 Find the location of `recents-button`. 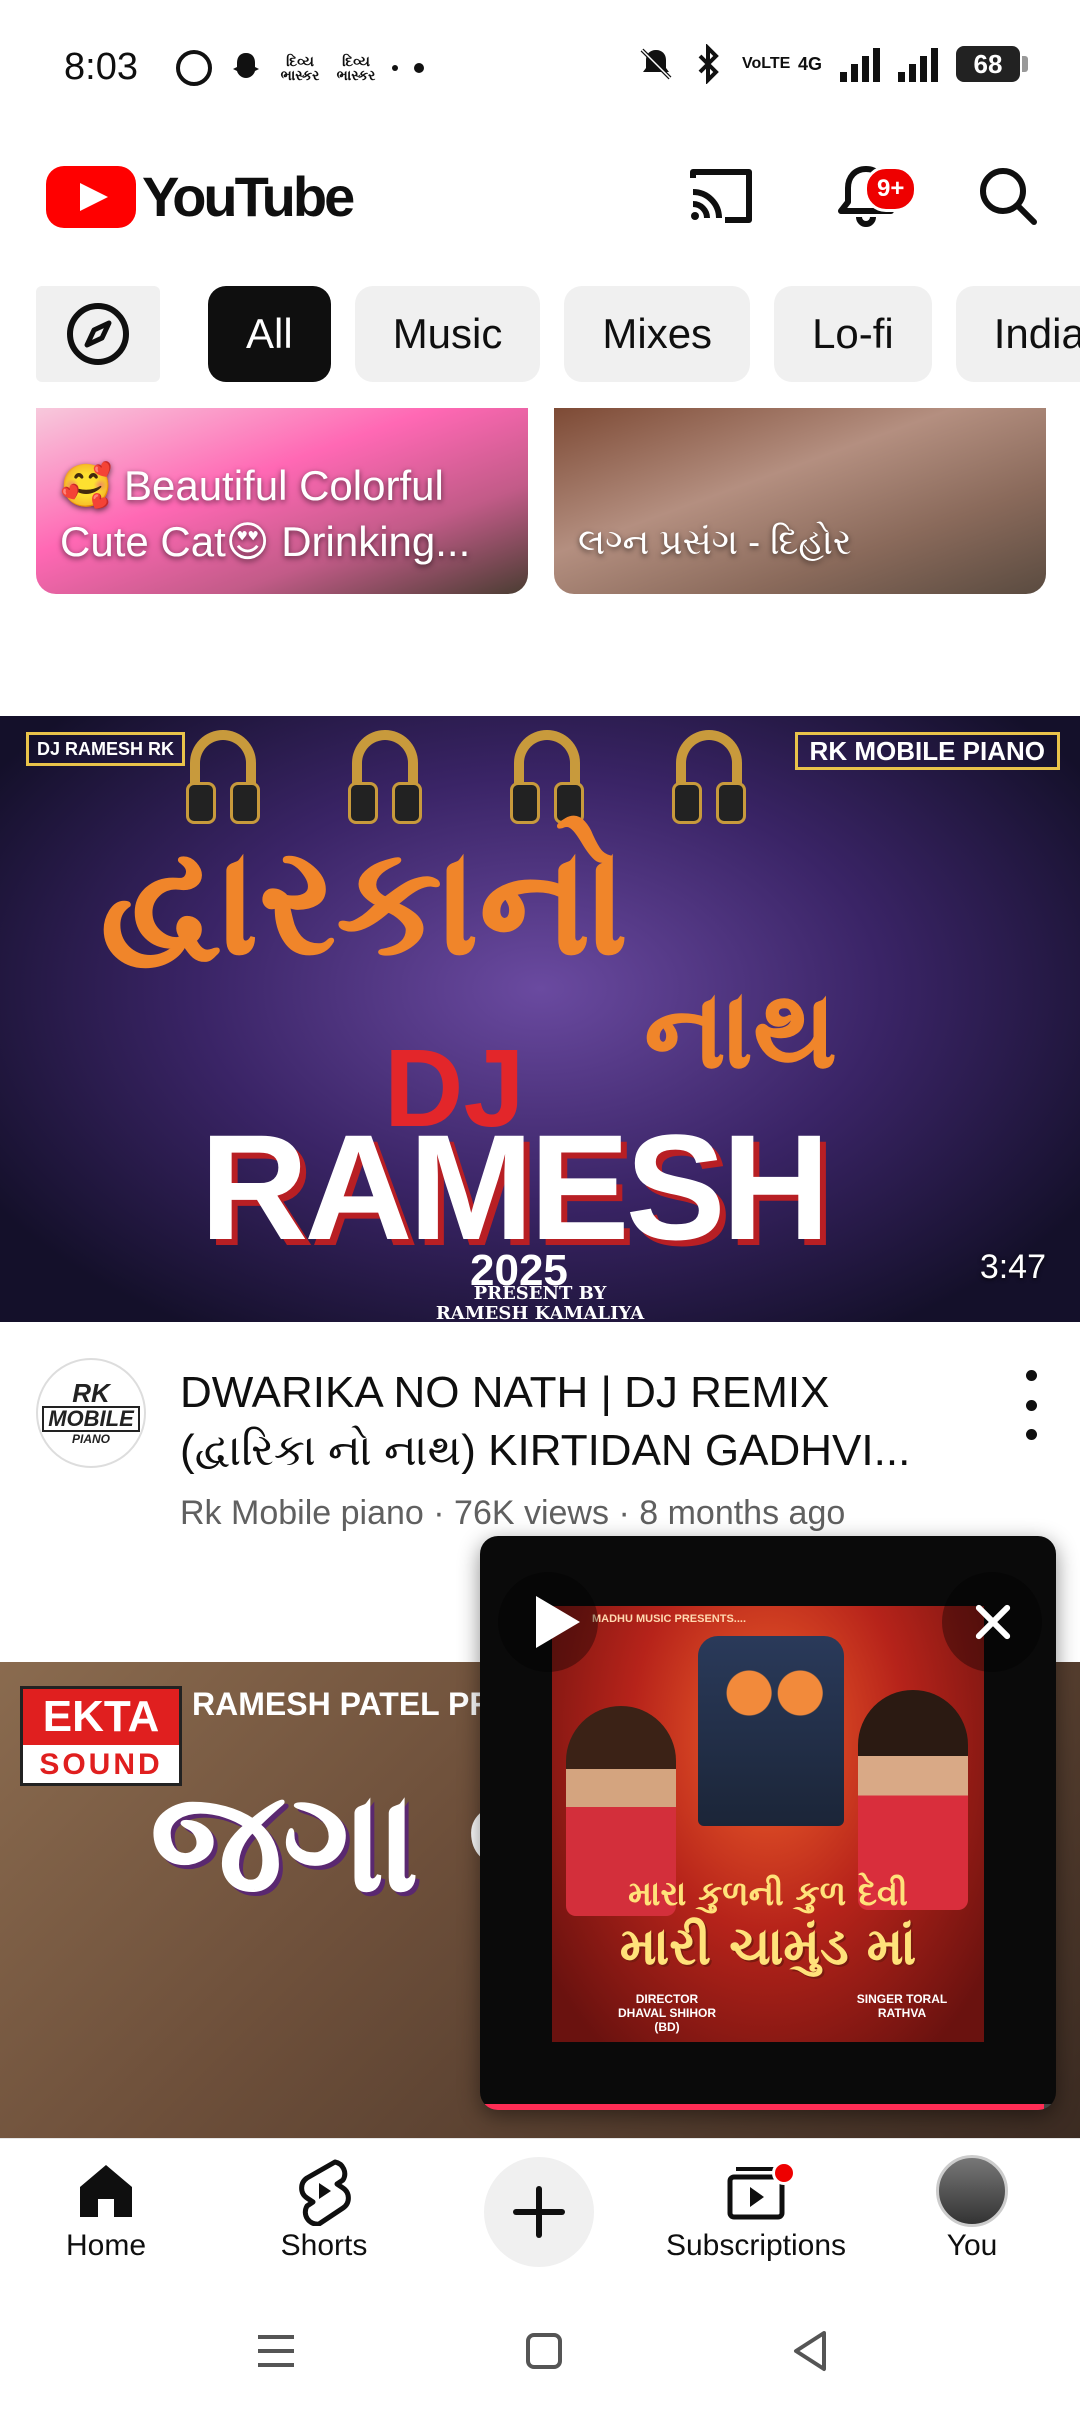

recents-button is located at coordinates (276, 2351).